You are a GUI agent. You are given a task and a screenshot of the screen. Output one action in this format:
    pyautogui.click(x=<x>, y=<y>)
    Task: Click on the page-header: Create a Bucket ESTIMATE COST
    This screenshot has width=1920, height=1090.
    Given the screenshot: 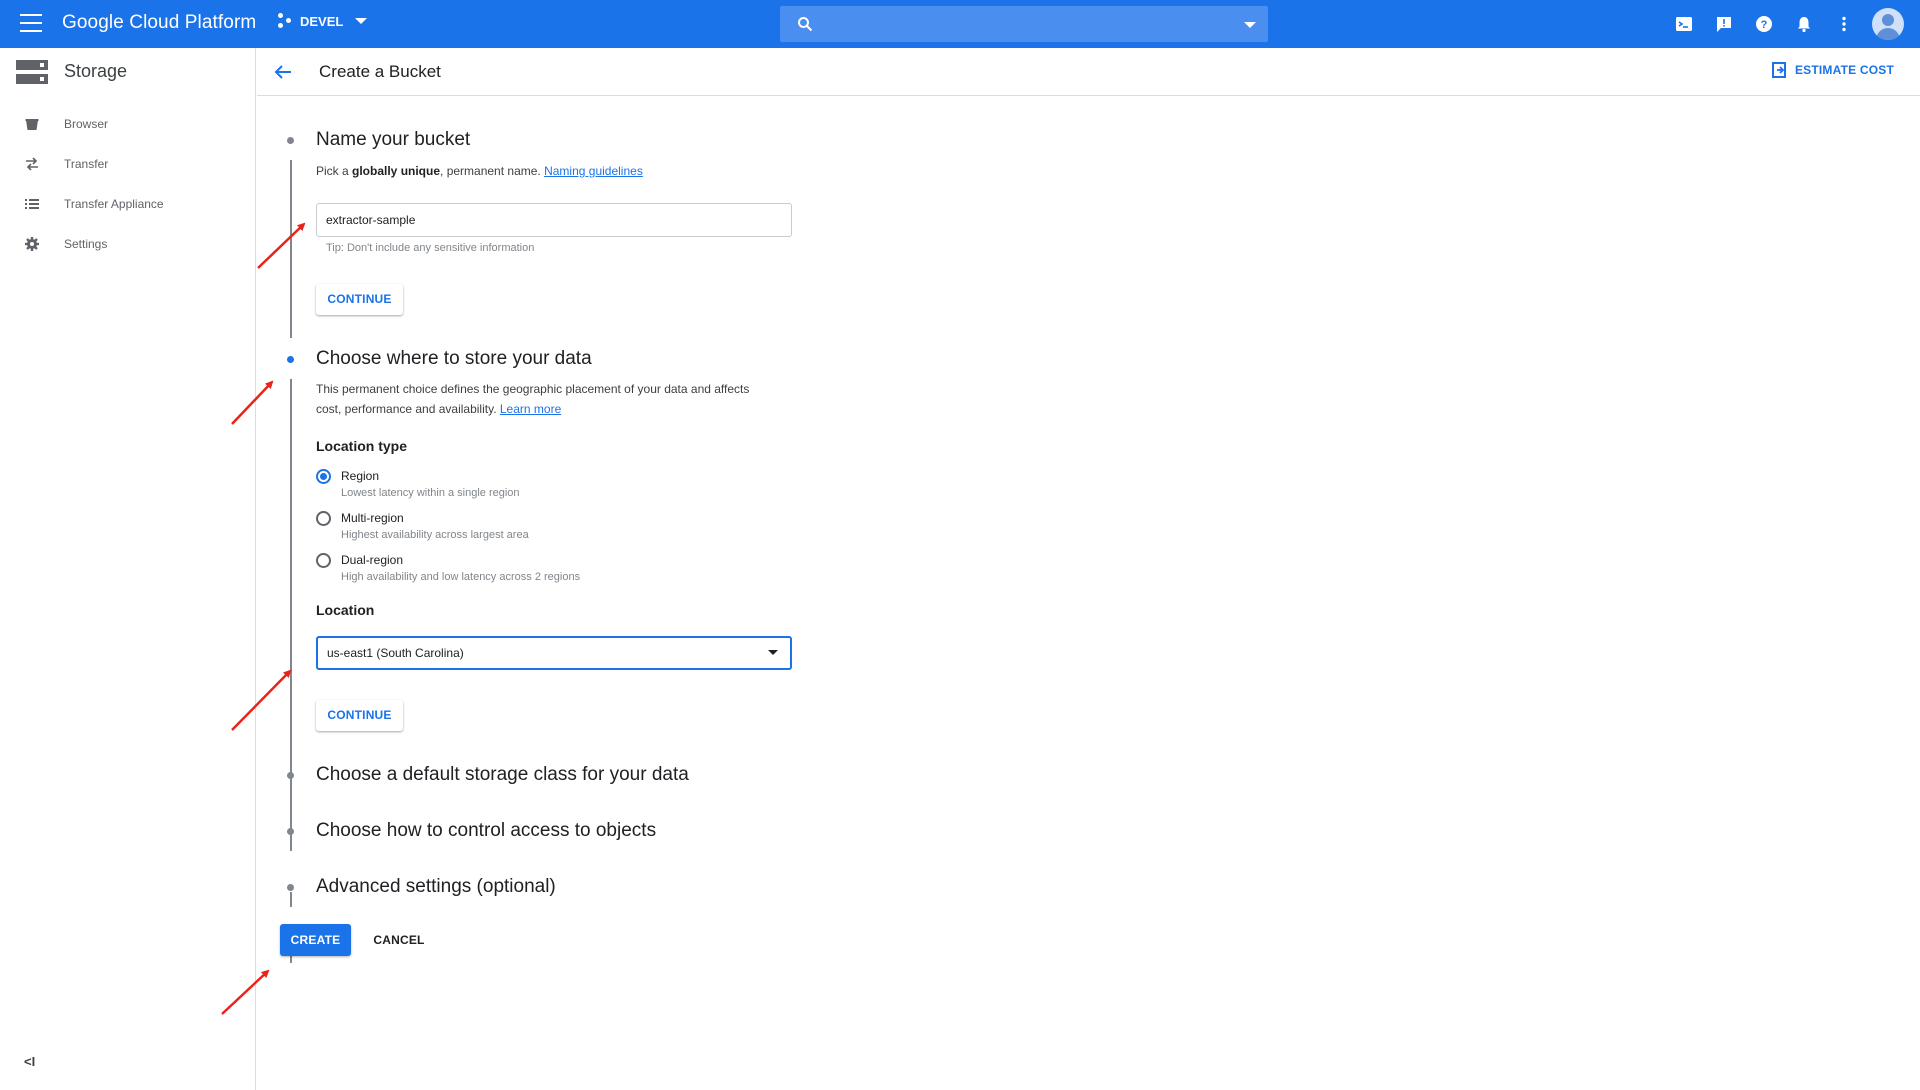 What is the action you would take?
    pyautogui.click(x=1088, y=72)
    